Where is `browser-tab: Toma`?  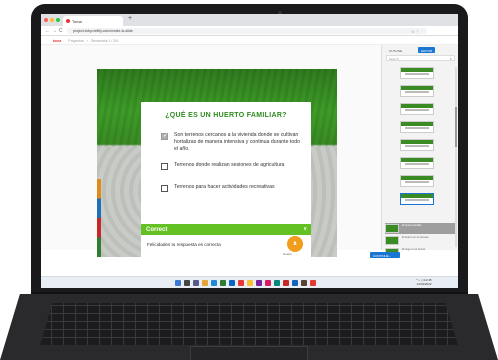 browser-tab: Toma is located at coordinates (93, 21).